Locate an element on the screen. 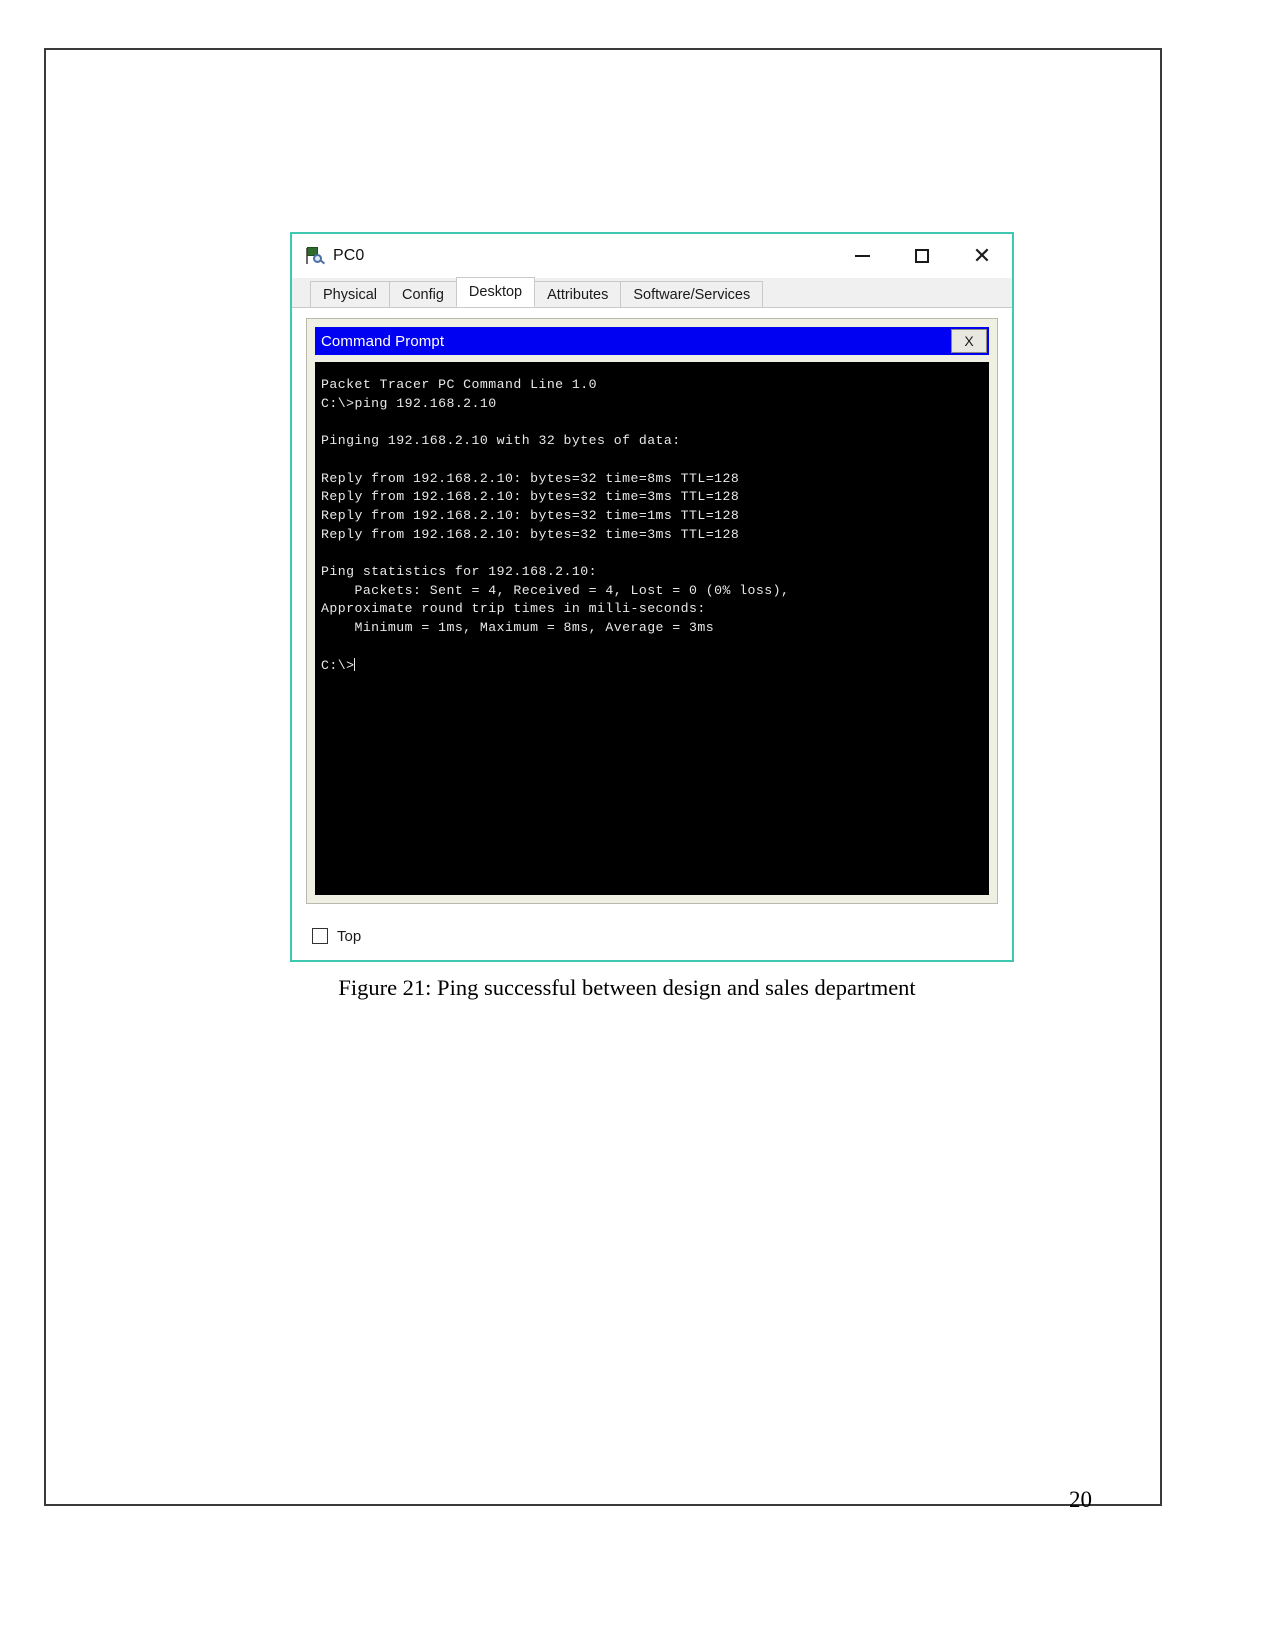  tab-config-label: Config is located at coordinates (423, 294).